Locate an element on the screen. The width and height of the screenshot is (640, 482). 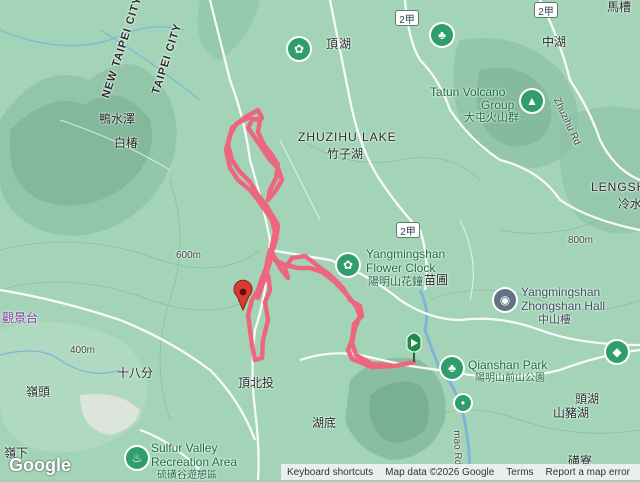
poi-icon-right: ◆ is located at coordinates (617, 352).